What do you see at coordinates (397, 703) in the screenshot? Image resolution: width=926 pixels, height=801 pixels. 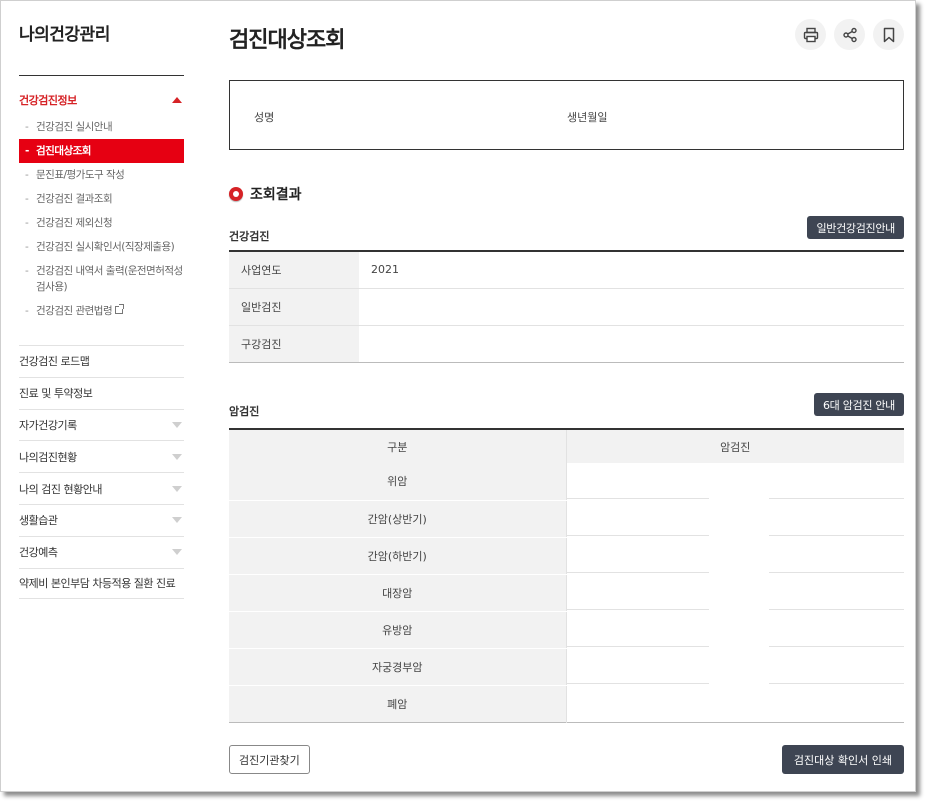 I see `row-label: 폐암` at bounding box center [397, 703].